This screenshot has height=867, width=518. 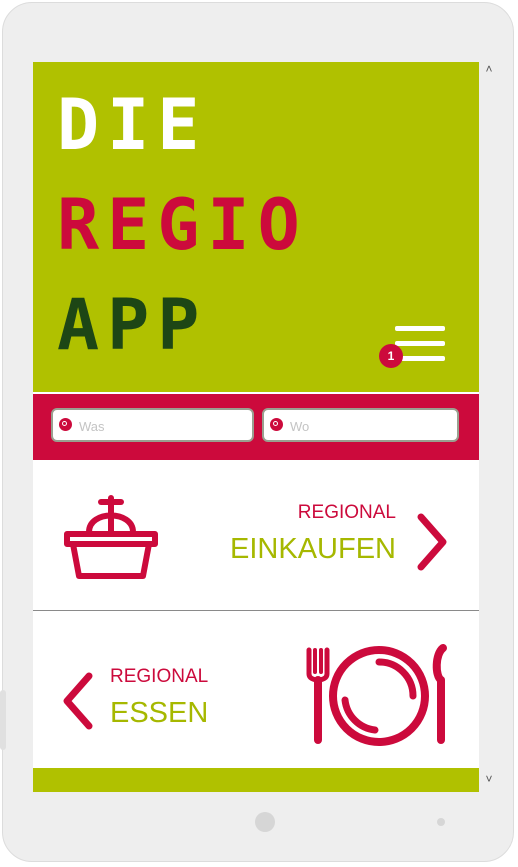 What do you see at coordinates (313, 549) in the screenshot?
I see `einkaufen-label-main: EINKAUFEN` at bounding box center [313, 549].